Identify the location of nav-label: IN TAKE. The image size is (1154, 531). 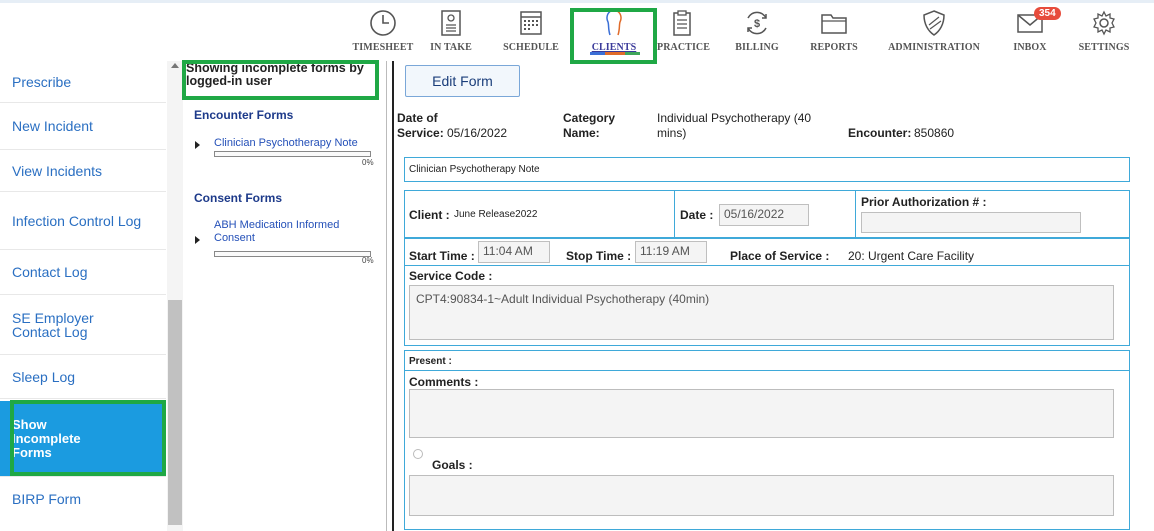
(451, 47).